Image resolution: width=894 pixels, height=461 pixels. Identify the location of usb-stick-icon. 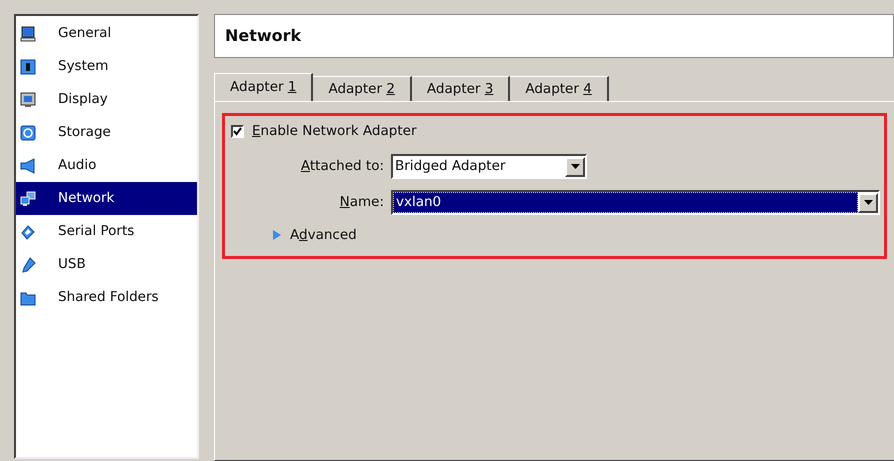
(28, 264).